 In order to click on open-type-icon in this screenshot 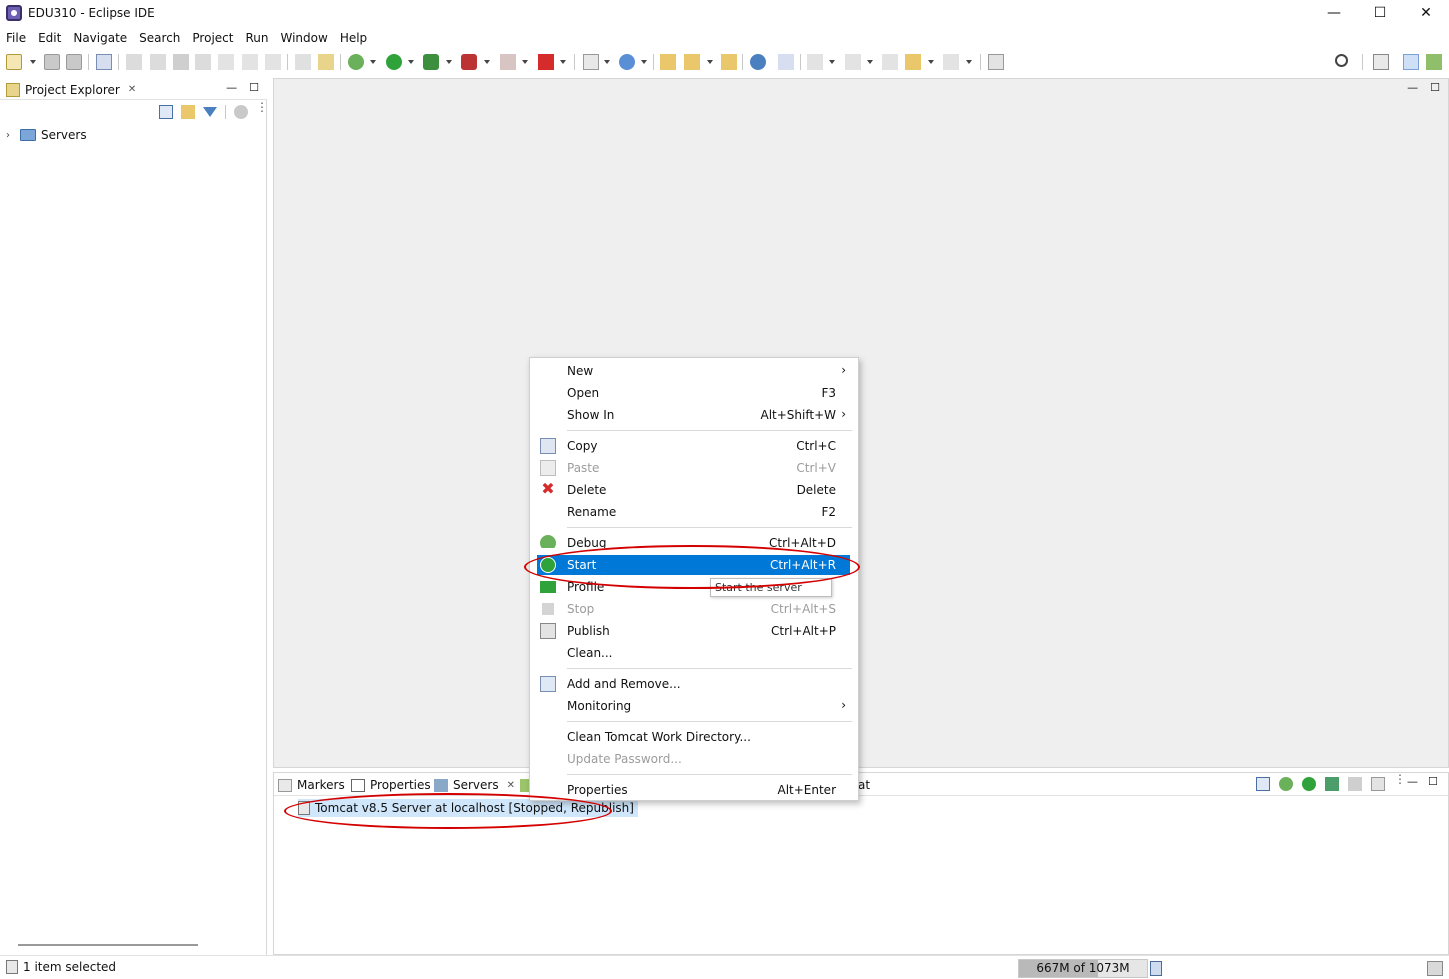, I will do `click(668, 62)`.